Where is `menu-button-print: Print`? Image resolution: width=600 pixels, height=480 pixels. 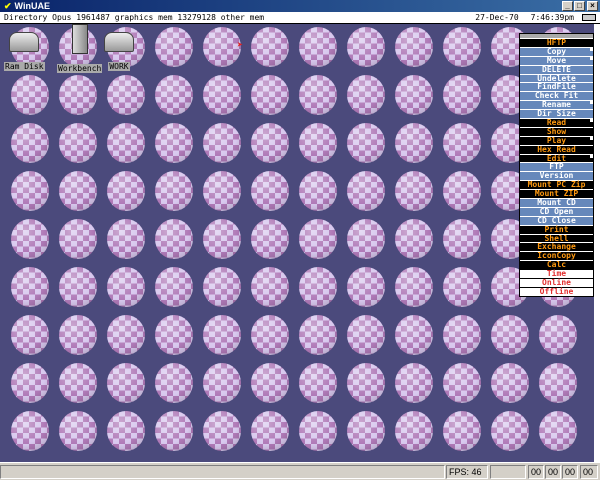
menu-button-print: Print is located at coordinates (556, 229).